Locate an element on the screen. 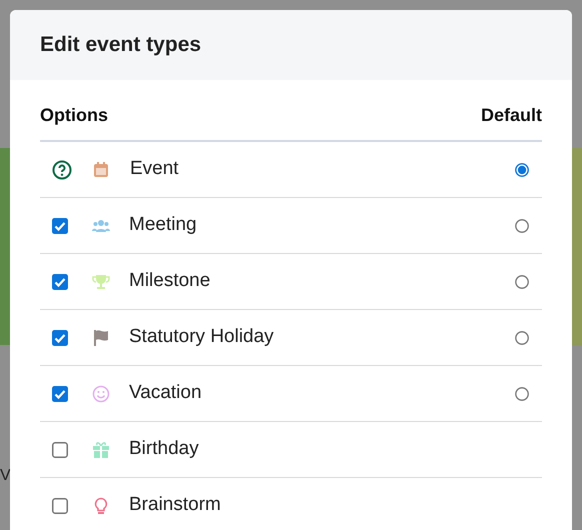 The width and height of the screenshot is (582, 530). dialog-title: Edit event types is located at coordinates (121, 45).